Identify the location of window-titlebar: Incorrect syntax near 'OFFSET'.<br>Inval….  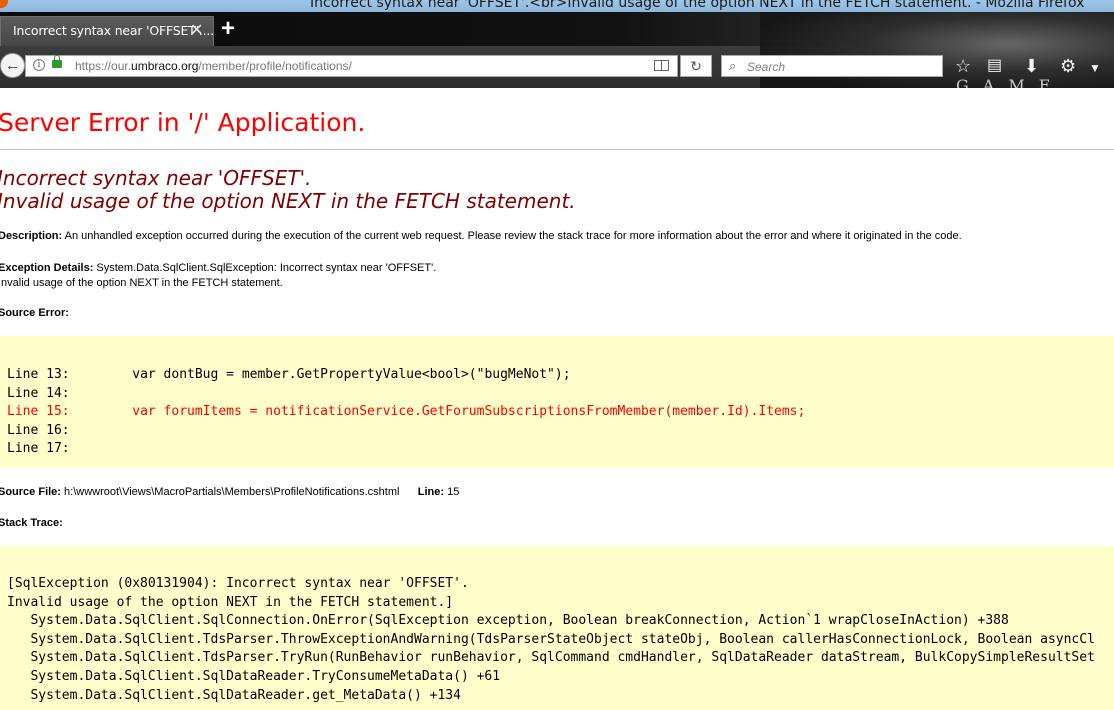
(557, 6).